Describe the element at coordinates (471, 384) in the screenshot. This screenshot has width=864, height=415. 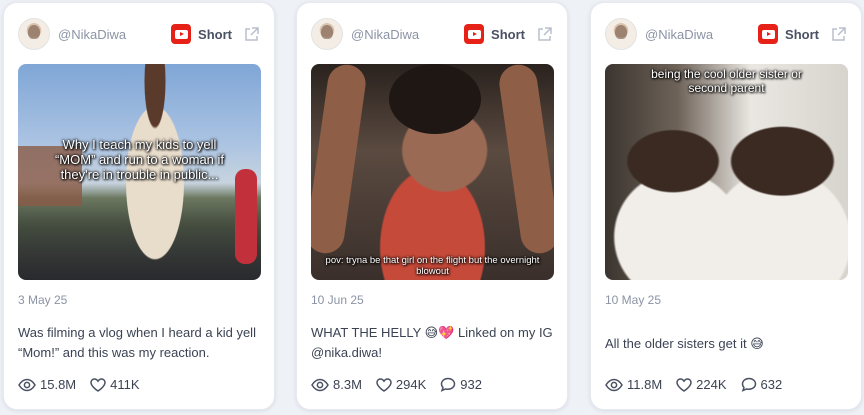
I see `comments-count: 932` at that location.